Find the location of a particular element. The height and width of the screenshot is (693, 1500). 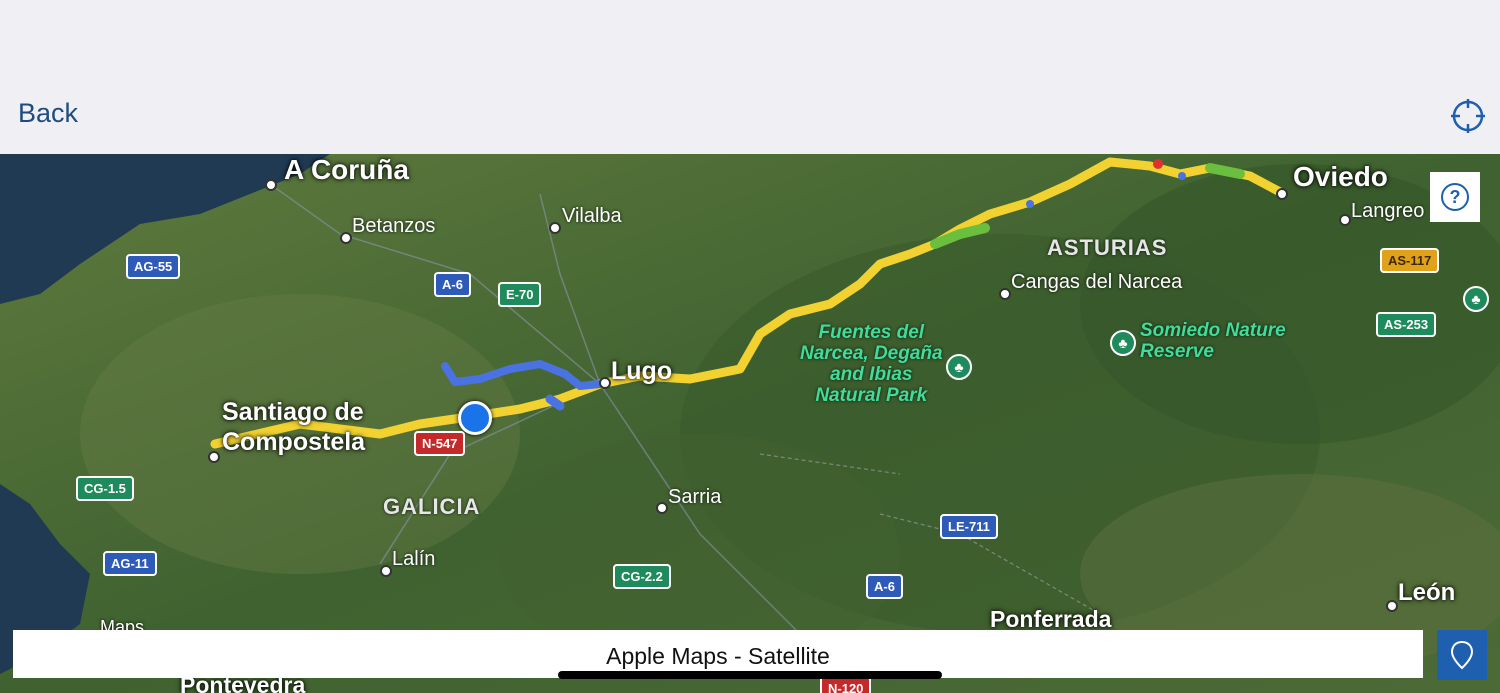

town-label-lalin: Lalín is located at coordinates (414, 559).